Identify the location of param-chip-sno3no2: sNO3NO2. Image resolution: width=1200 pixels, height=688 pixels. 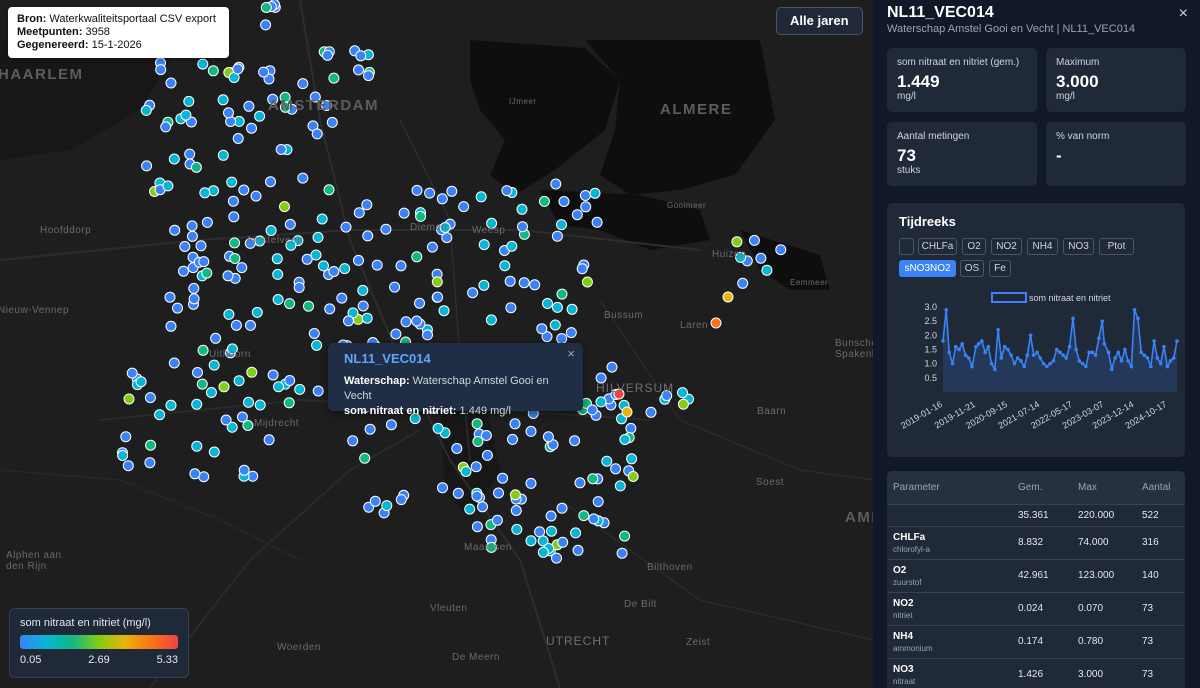
(927, 268).